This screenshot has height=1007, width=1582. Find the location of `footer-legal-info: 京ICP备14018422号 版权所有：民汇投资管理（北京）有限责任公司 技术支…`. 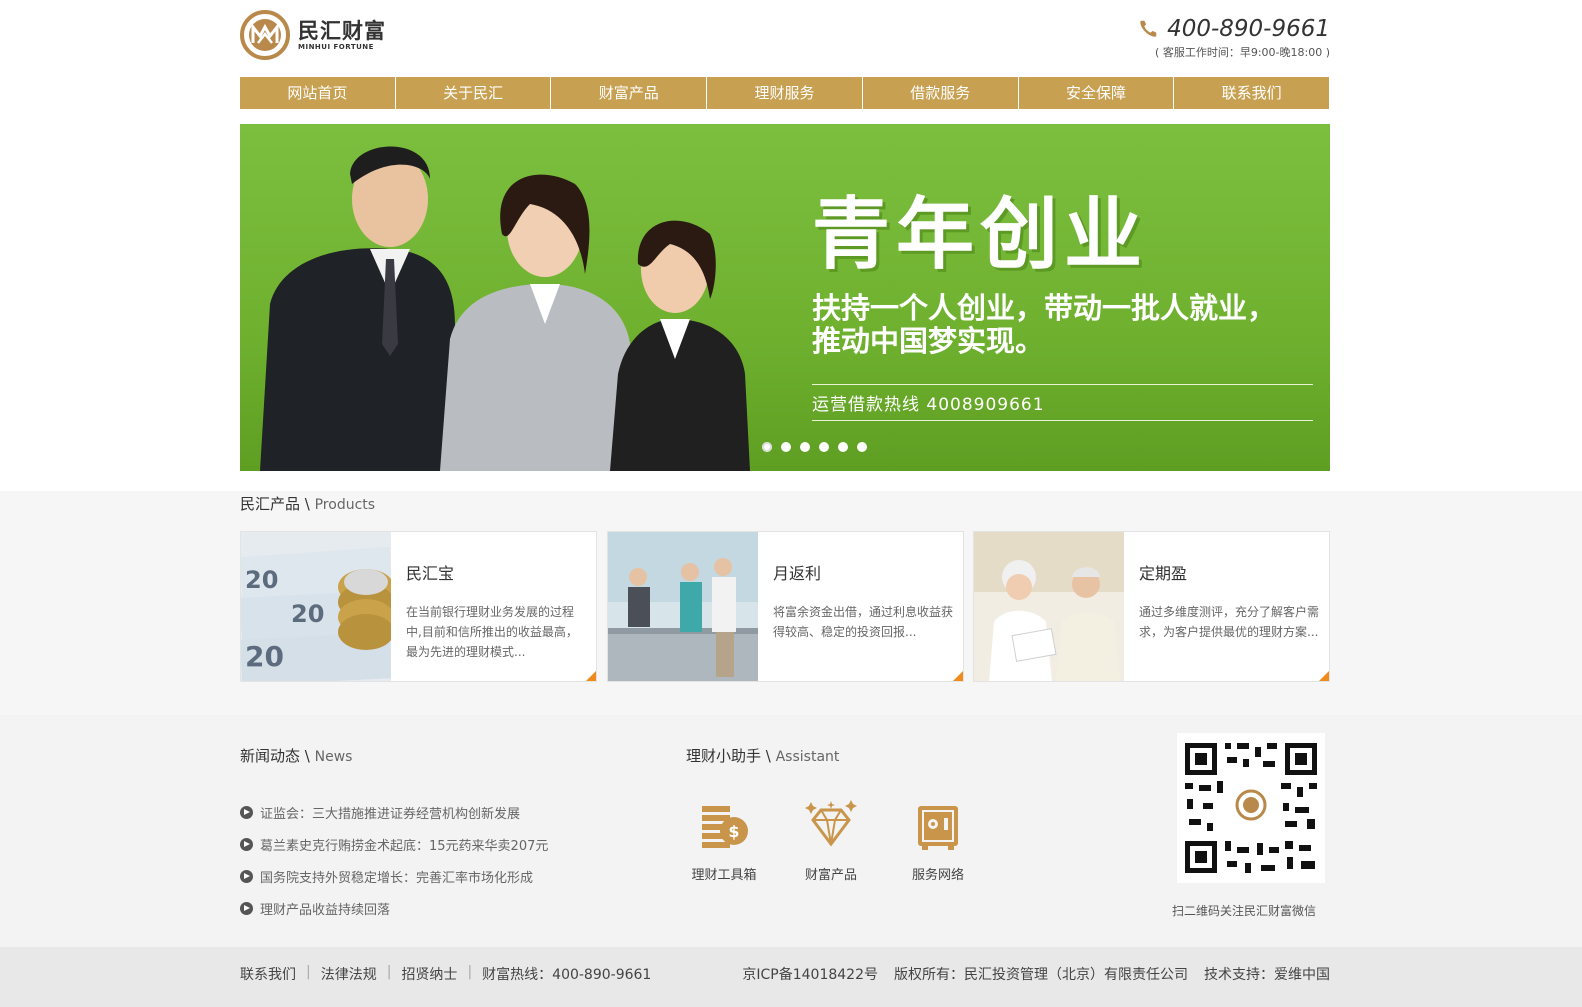

footer-legal-info: 京ICP备14018422号 版权所有：民汇投资管理（北京）有限责任公司 技术支… is located at coordinates (1036, 974).